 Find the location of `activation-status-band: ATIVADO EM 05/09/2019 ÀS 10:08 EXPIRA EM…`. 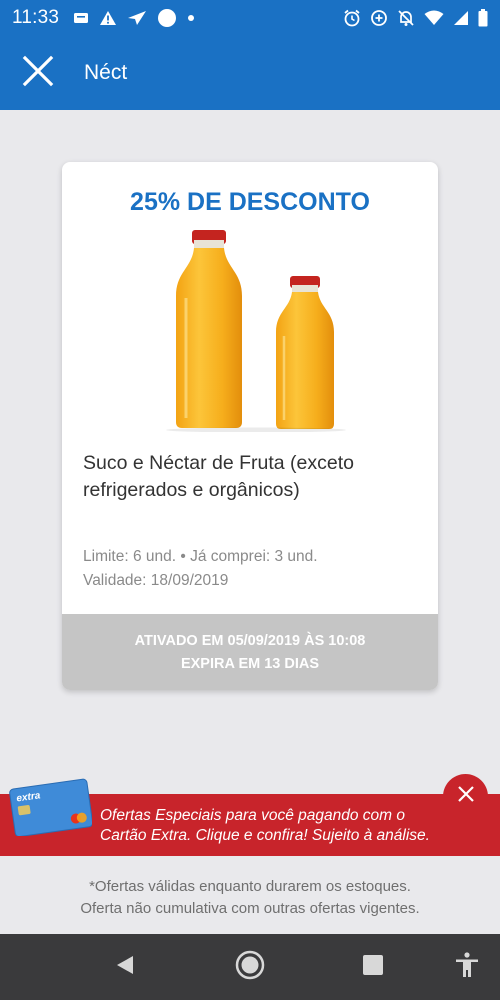

activation-status-band: ATIVADO EM 05/09/2019 ÀS 10:08 EXPIRA EM… is located at coordinates (250, 652).